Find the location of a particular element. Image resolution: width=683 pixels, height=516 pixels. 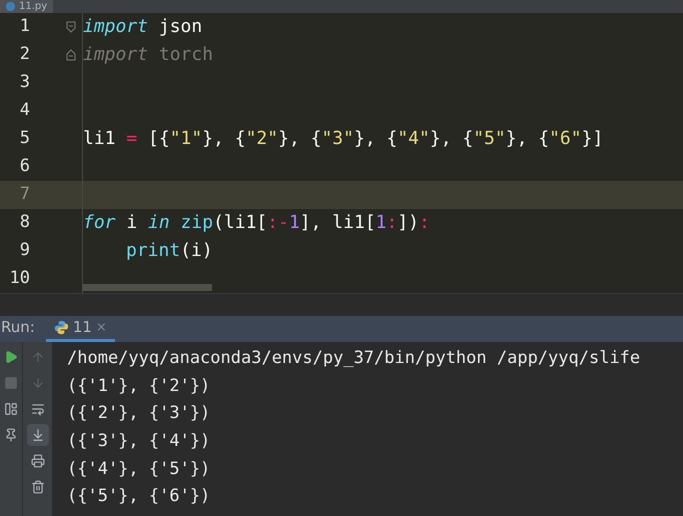

horizontal-scrollbar-thumb is located at coordinates (147, 287).